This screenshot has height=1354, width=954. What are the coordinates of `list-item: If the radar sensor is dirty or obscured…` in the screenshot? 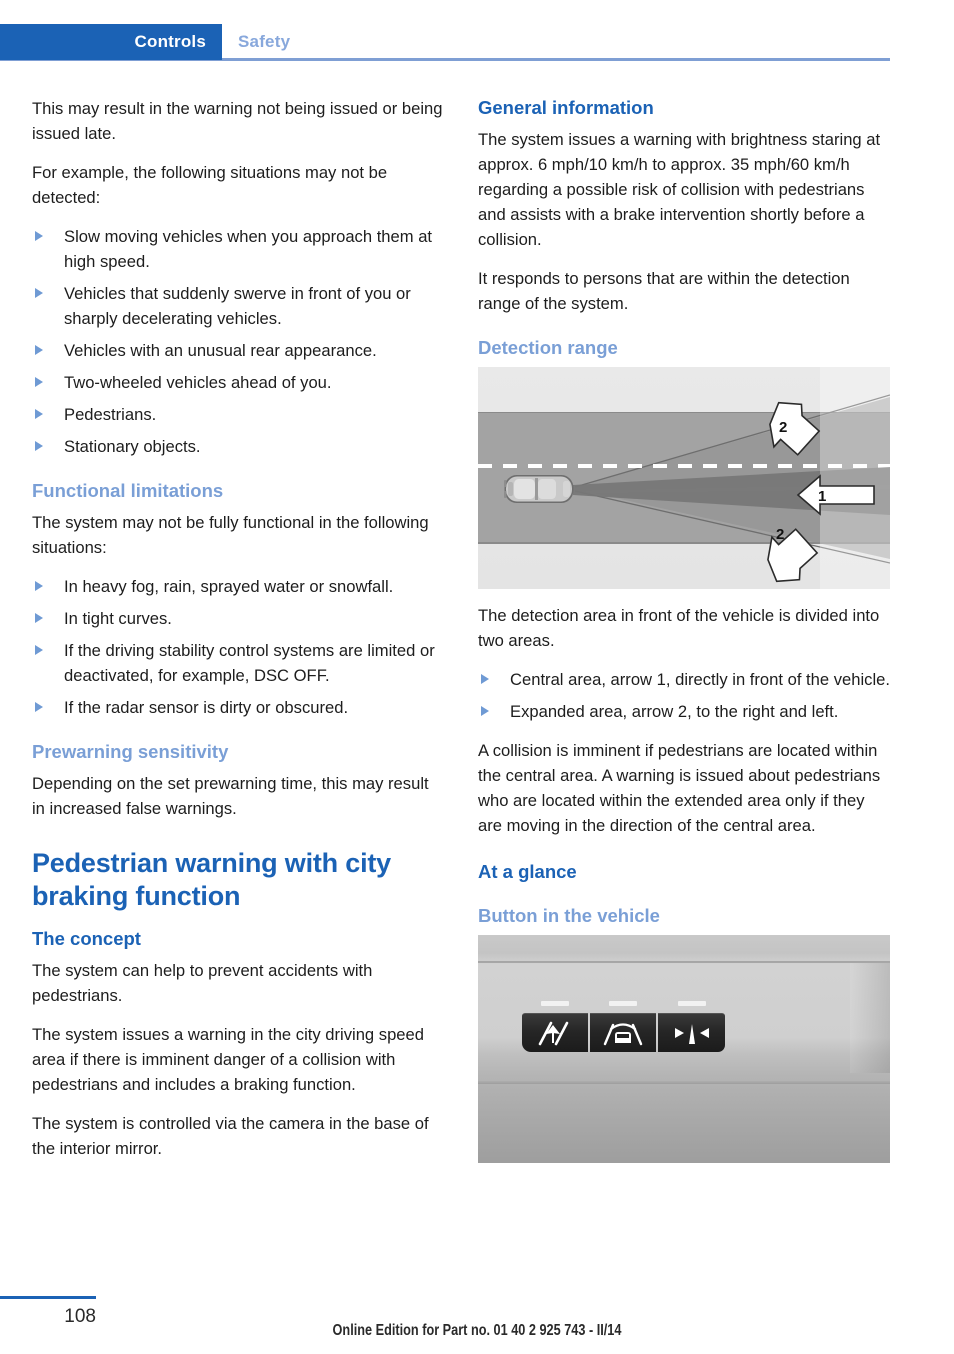 It's located at (238, 707).